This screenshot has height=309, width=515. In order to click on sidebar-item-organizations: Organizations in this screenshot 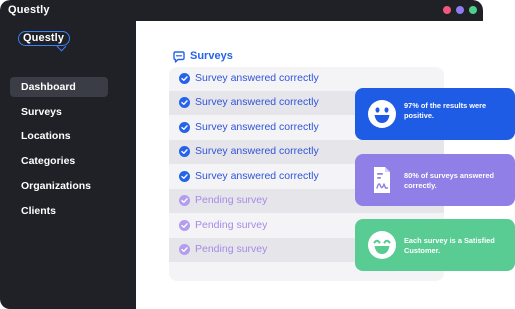, I will do `click(59, 186)`.